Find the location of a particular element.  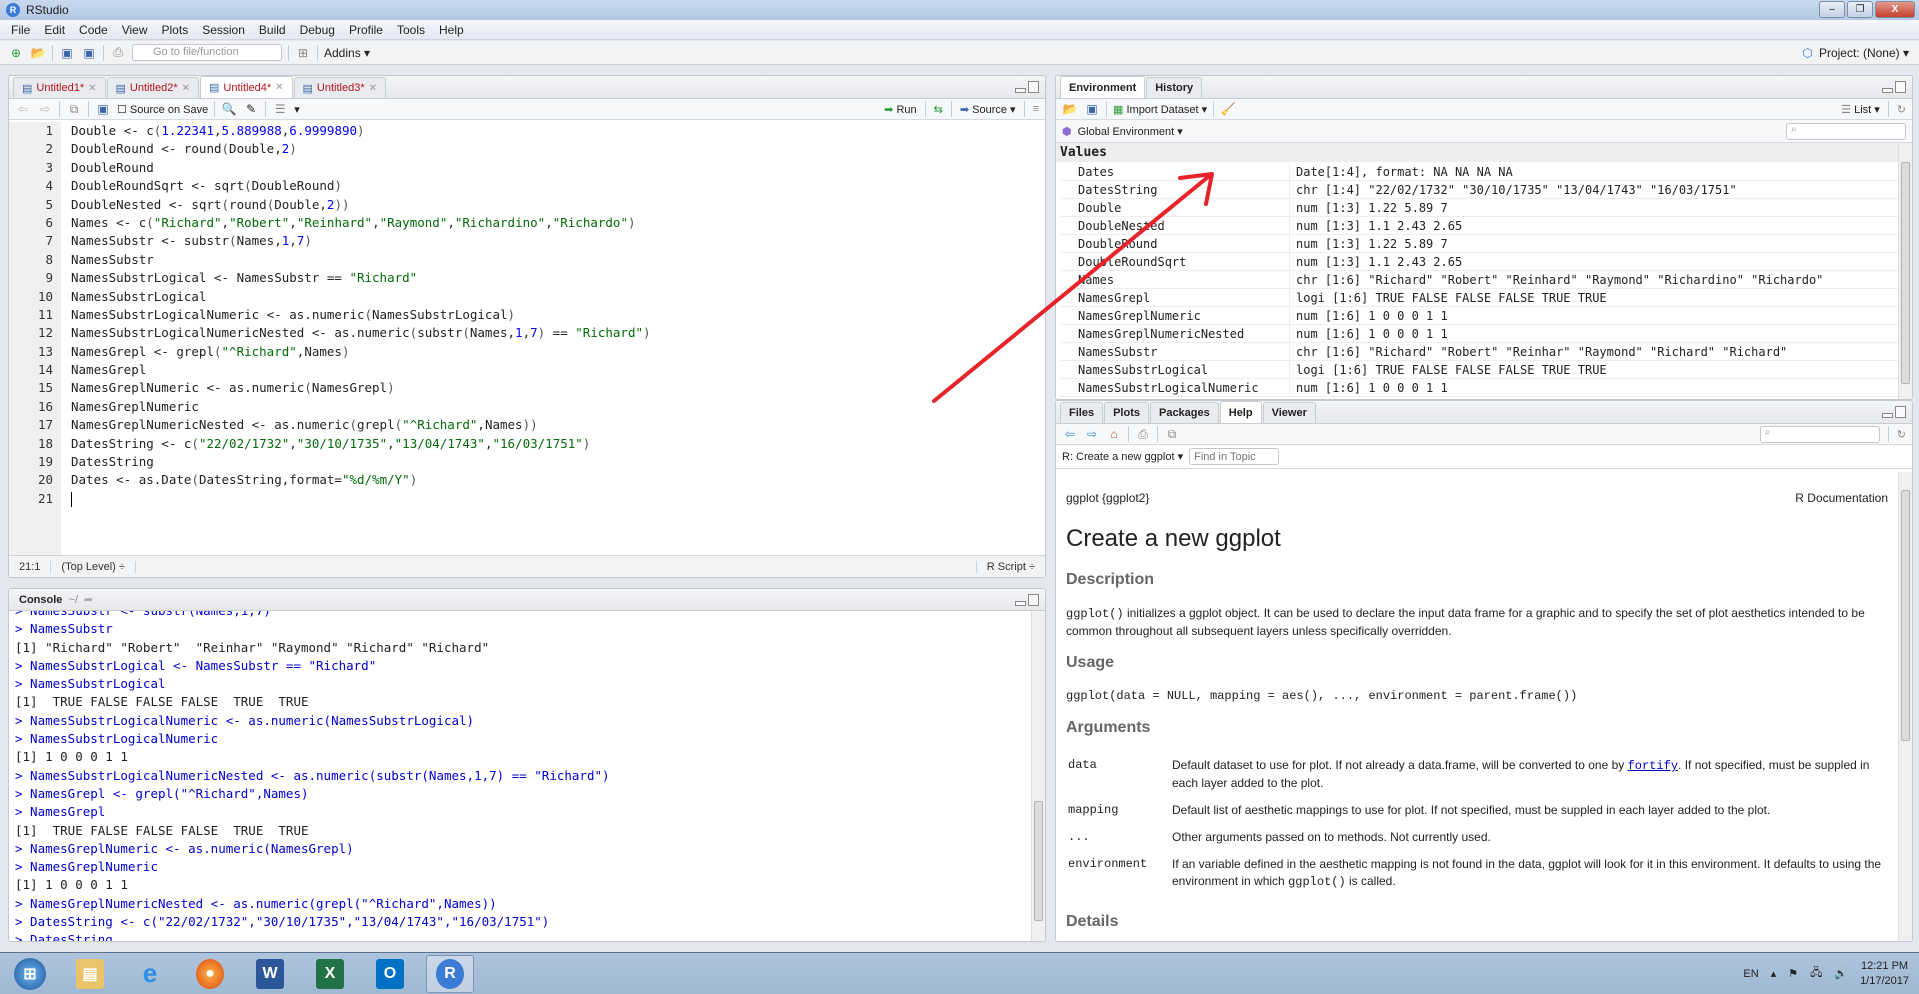

tab-untitled3: ▤ Untitled3* ✕ is located at coordinates (339, 87).